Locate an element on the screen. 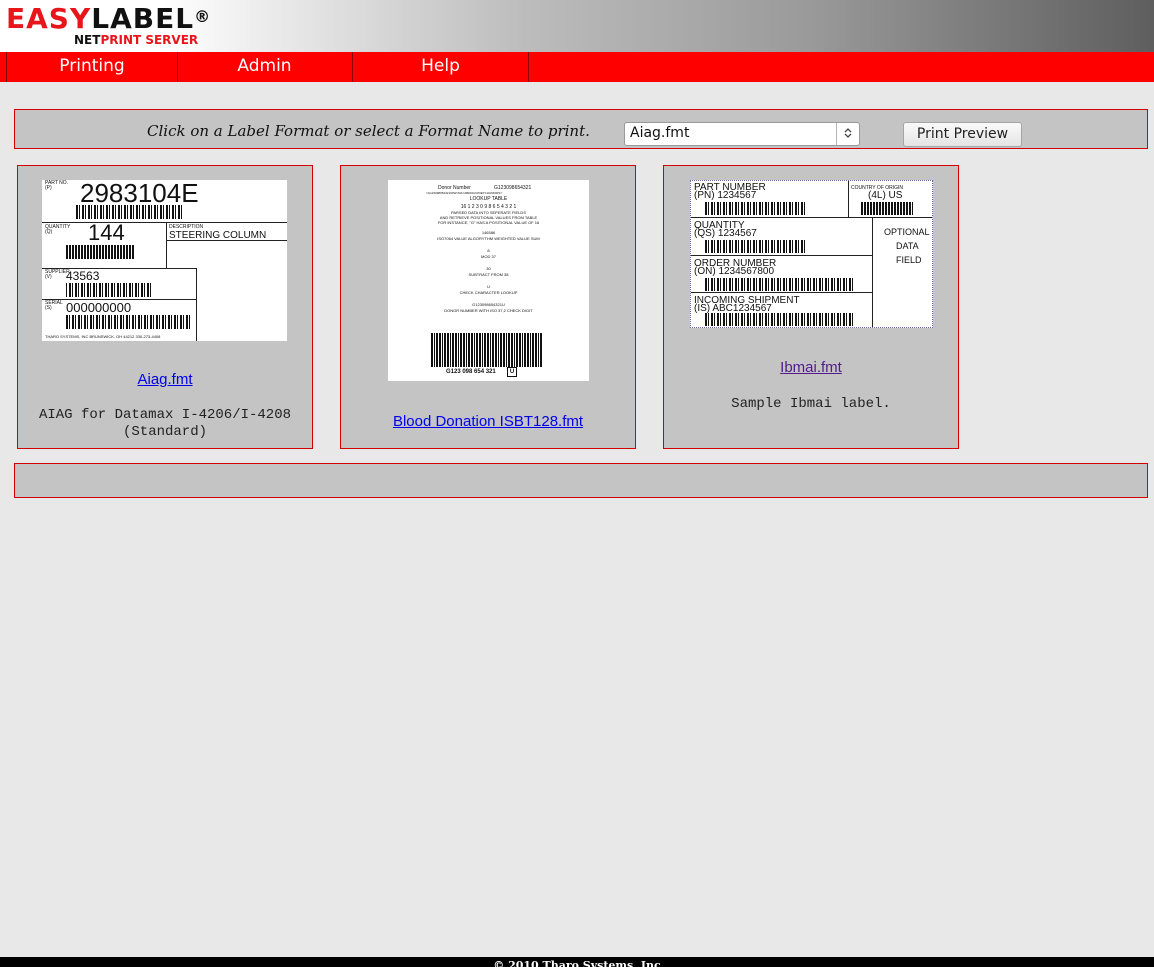  value-3-desc: SUBTRACT FROM 38 is located at coordinates (488, 274).